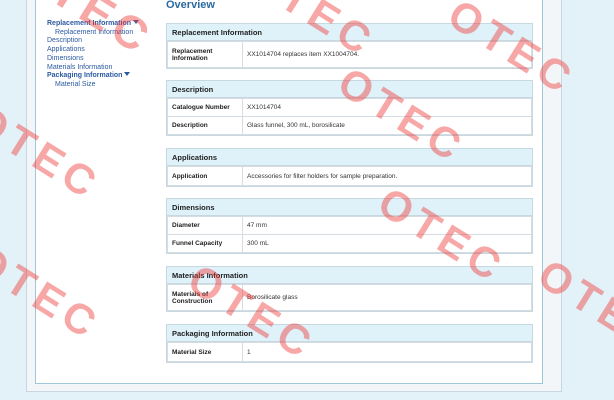 The width and height of the screenshot is (614, 400). I want to click on table-row: Catalogue Number XX1014704, so click(349, 107).